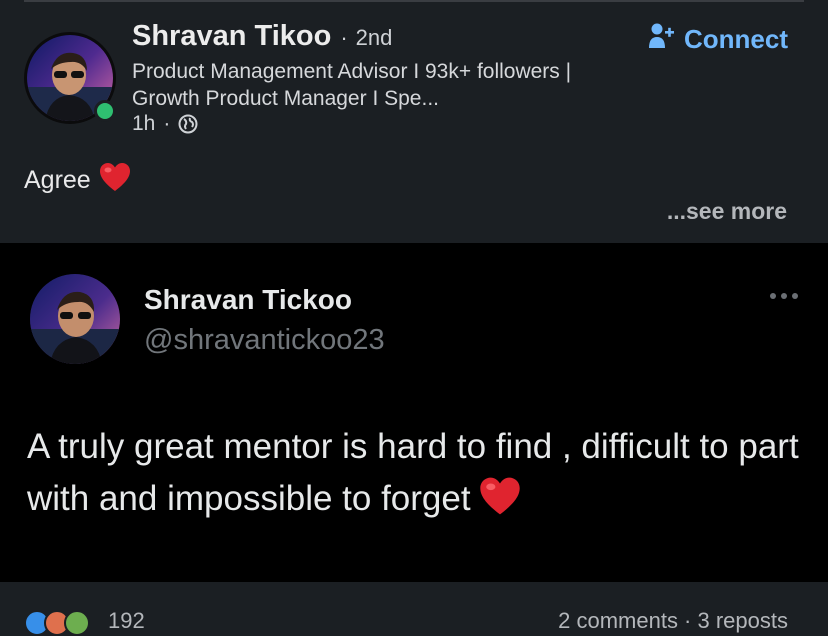 Image resolution: width=828 pixels, height=636 pixels. What do you see at coordinates (264, 340) in the screenshot?
I see `tweet-author-handle: @shravantickoo23` at bounding box center [264, 340].